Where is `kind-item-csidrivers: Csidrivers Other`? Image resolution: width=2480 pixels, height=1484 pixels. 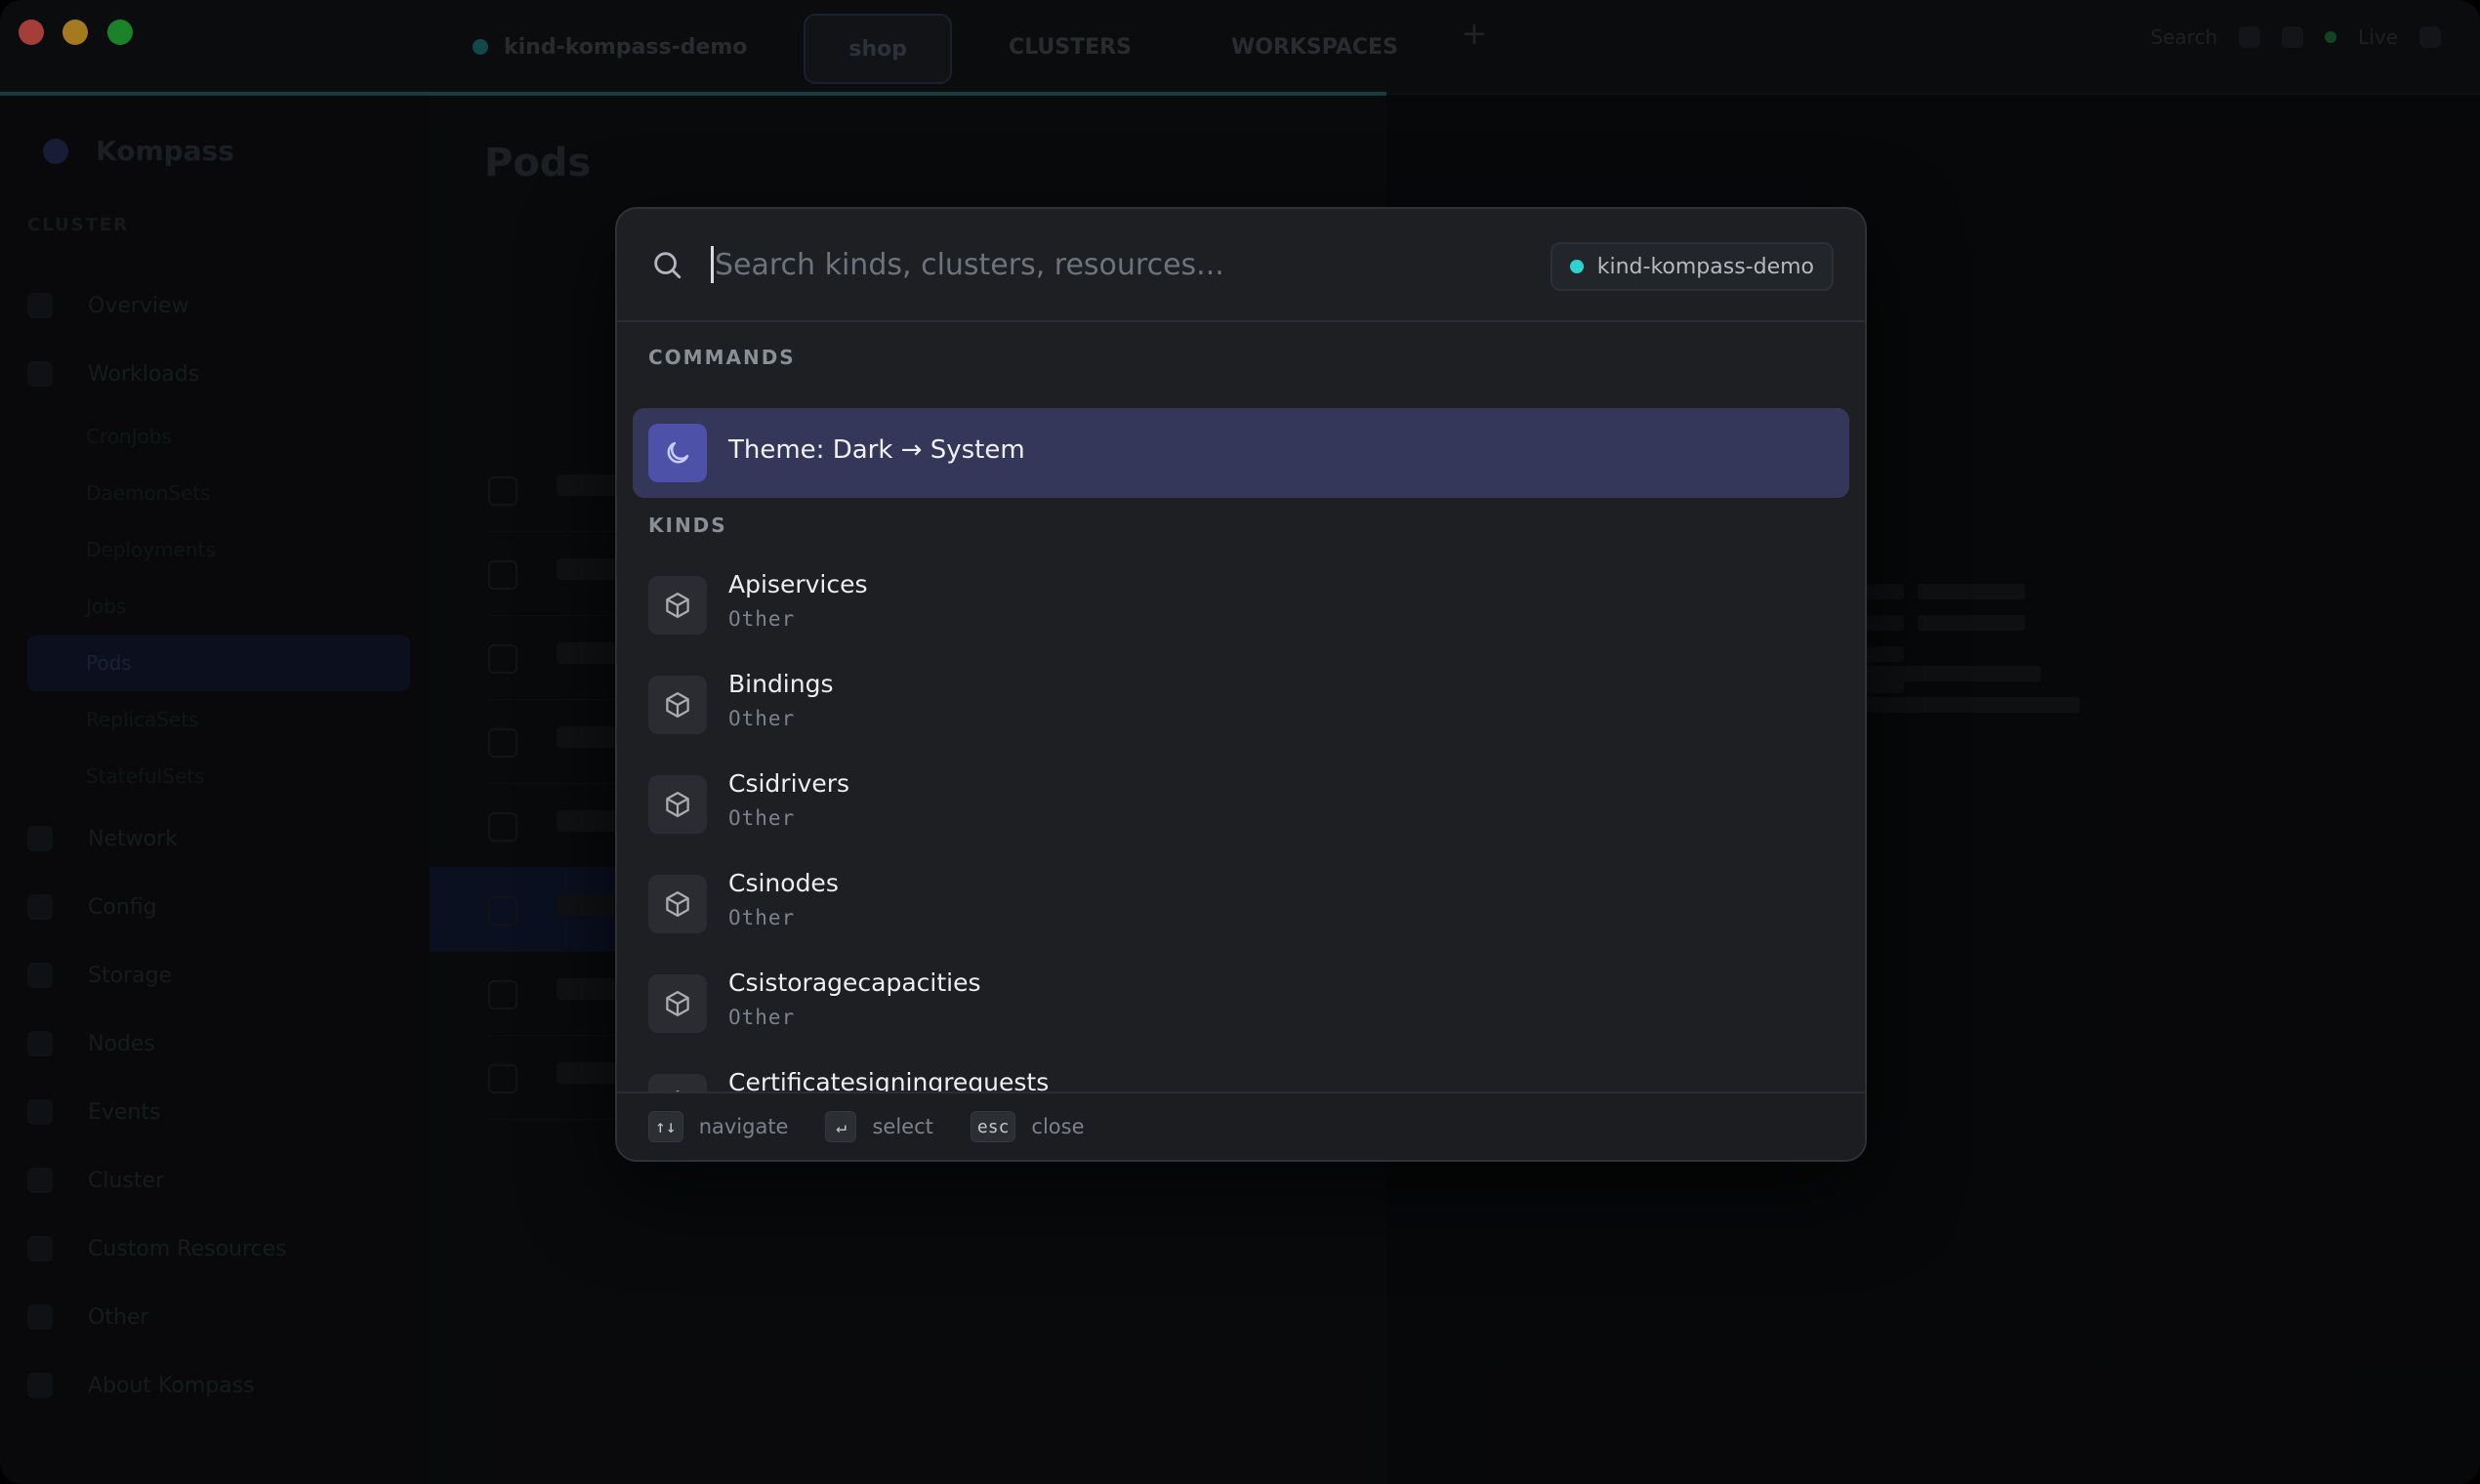
kind-item-csidrivers: Csidrivers Other is located at coordinates (1241, 806).